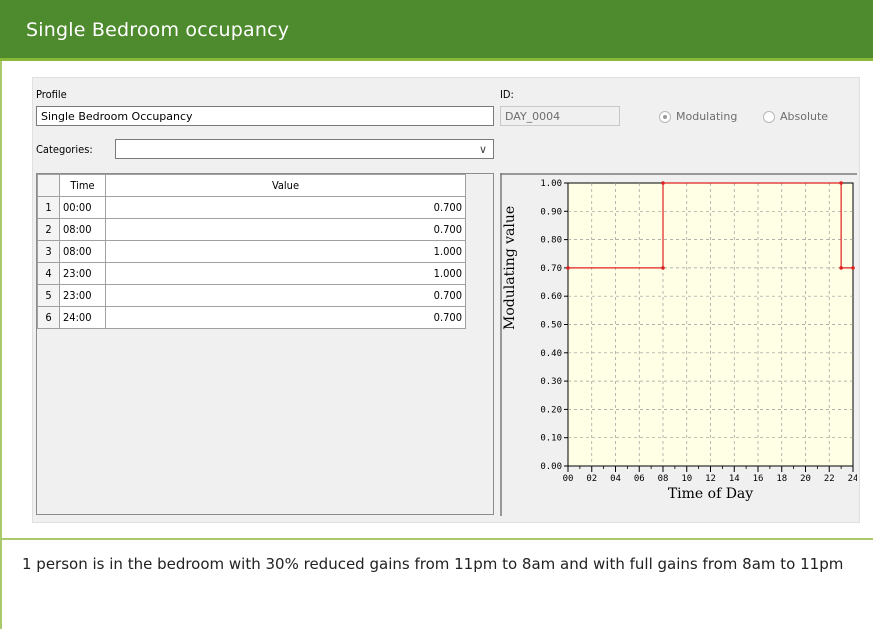 This screenshot has width=873, height=629. I want to click on page-header: Single Bedroom occupancy, so click(436, 29).